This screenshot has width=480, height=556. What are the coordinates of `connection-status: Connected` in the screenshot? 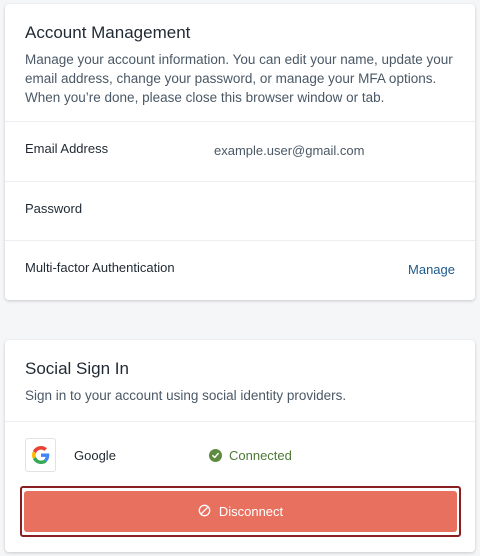 It's located at (250, 455).